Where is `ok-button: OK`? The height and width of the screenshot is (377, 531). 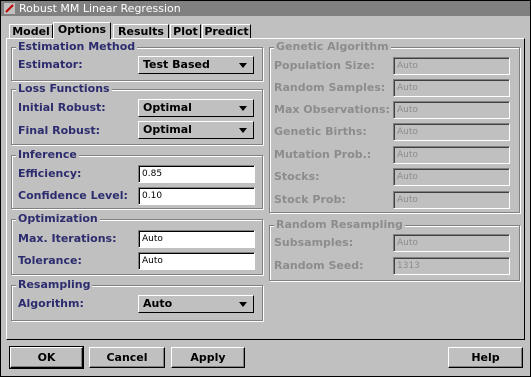
ok-button: OK is located at coordinates (46, 357).